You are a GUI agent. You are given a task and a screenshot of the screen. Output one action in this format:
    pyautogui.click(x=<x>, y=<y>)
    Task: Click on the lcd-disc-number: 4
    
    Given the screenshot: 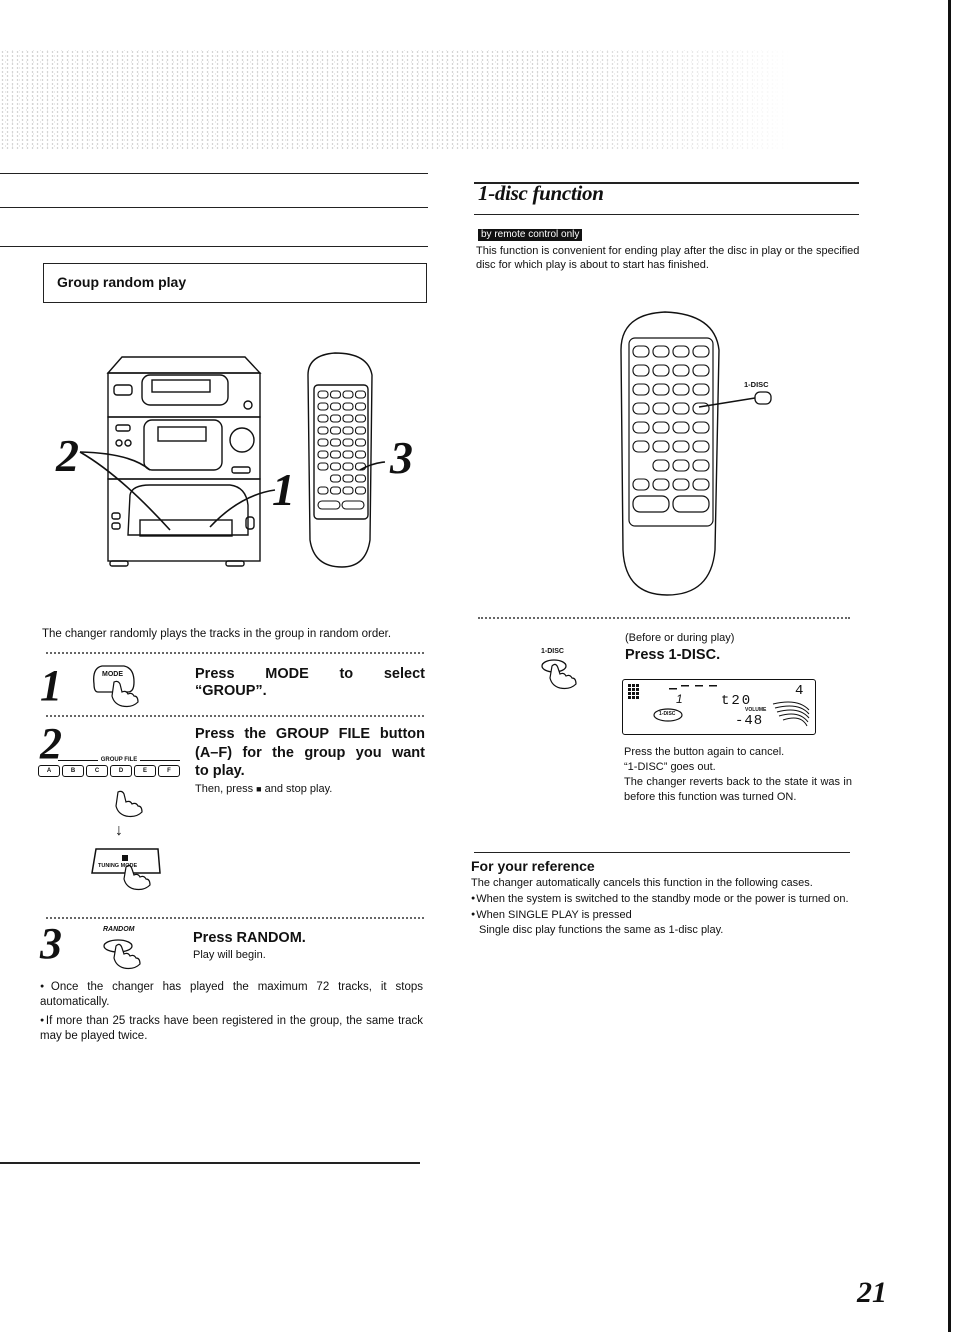 What is the action you would take?
    pyautogui.click(x=799, y=691)
    